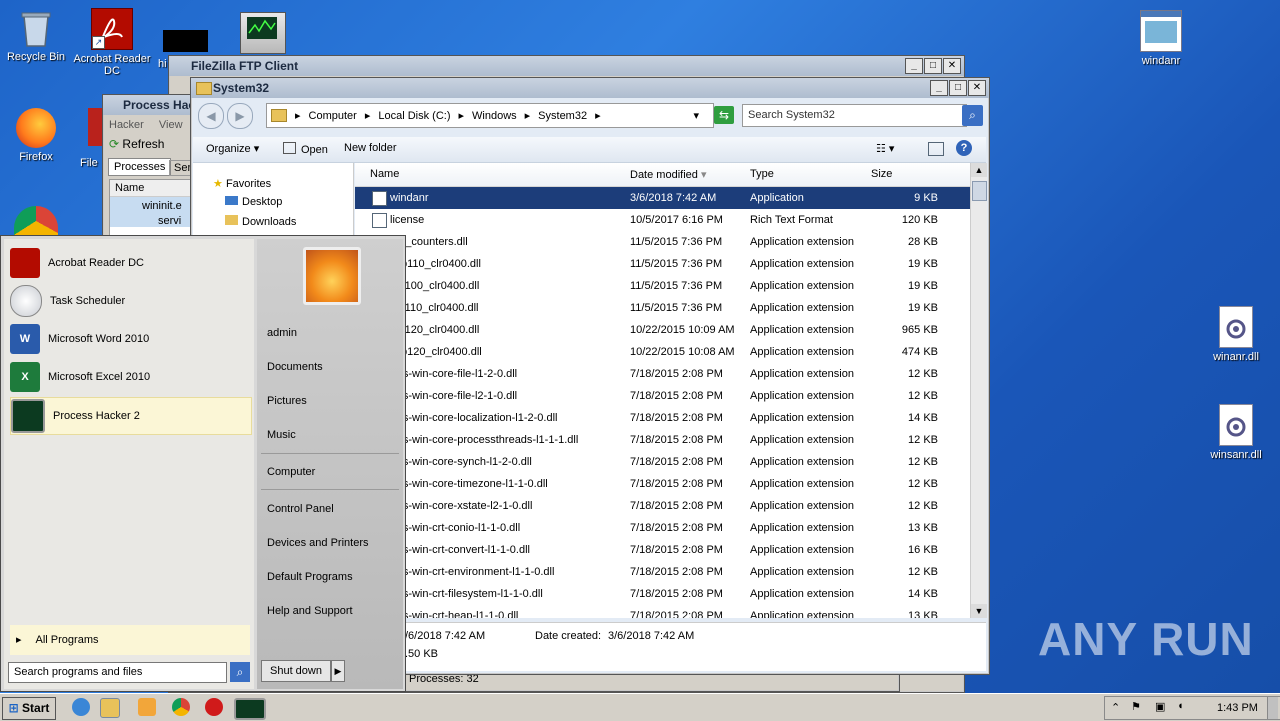 Image resolution: width=1280 pixels, height=721 pixels. What do you see at coordinates (370, 148) in the screenshot?
I see `new-folder-button: New folder` at bounding box center [370, 148].